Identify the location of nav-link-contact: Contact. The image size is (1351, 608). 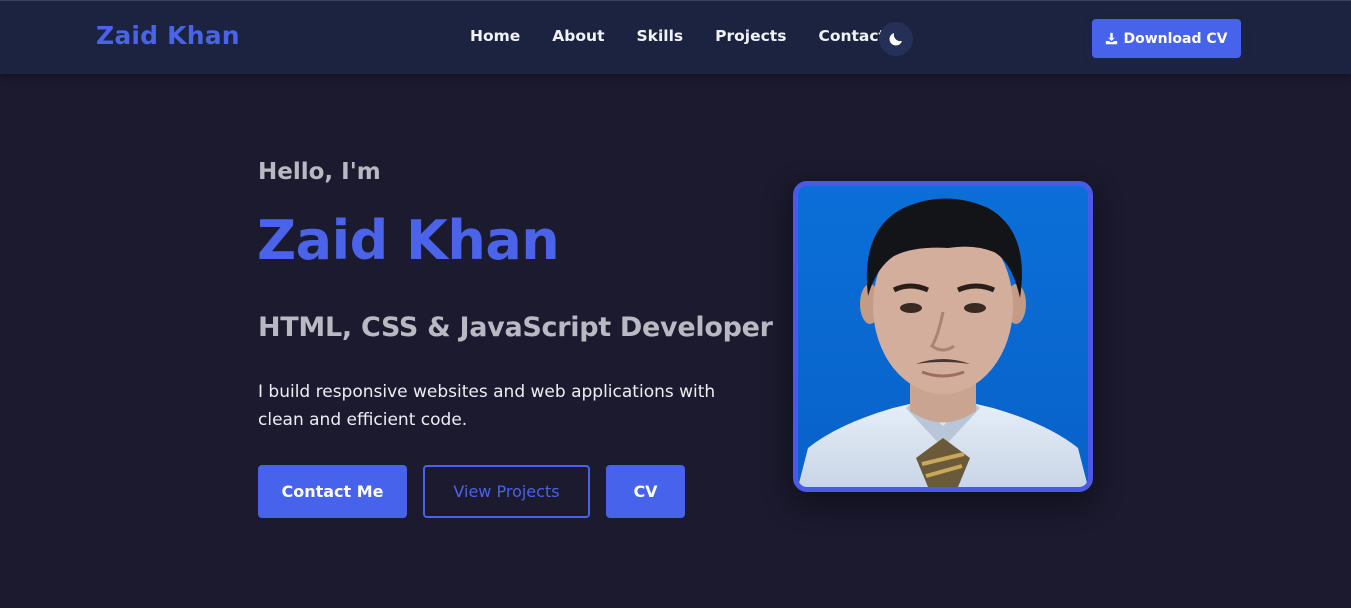
(852, 36).